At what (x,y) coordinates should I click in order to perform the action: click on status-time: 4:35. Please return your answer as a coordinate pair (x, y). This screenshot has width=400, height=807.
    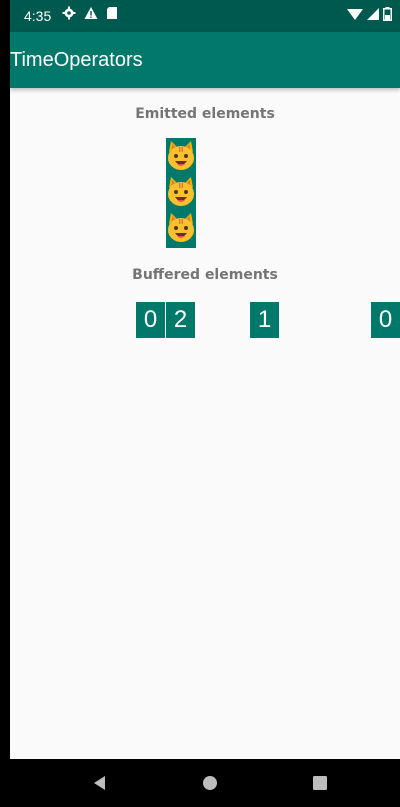
    Looking at the image, I should click on (38, 16).